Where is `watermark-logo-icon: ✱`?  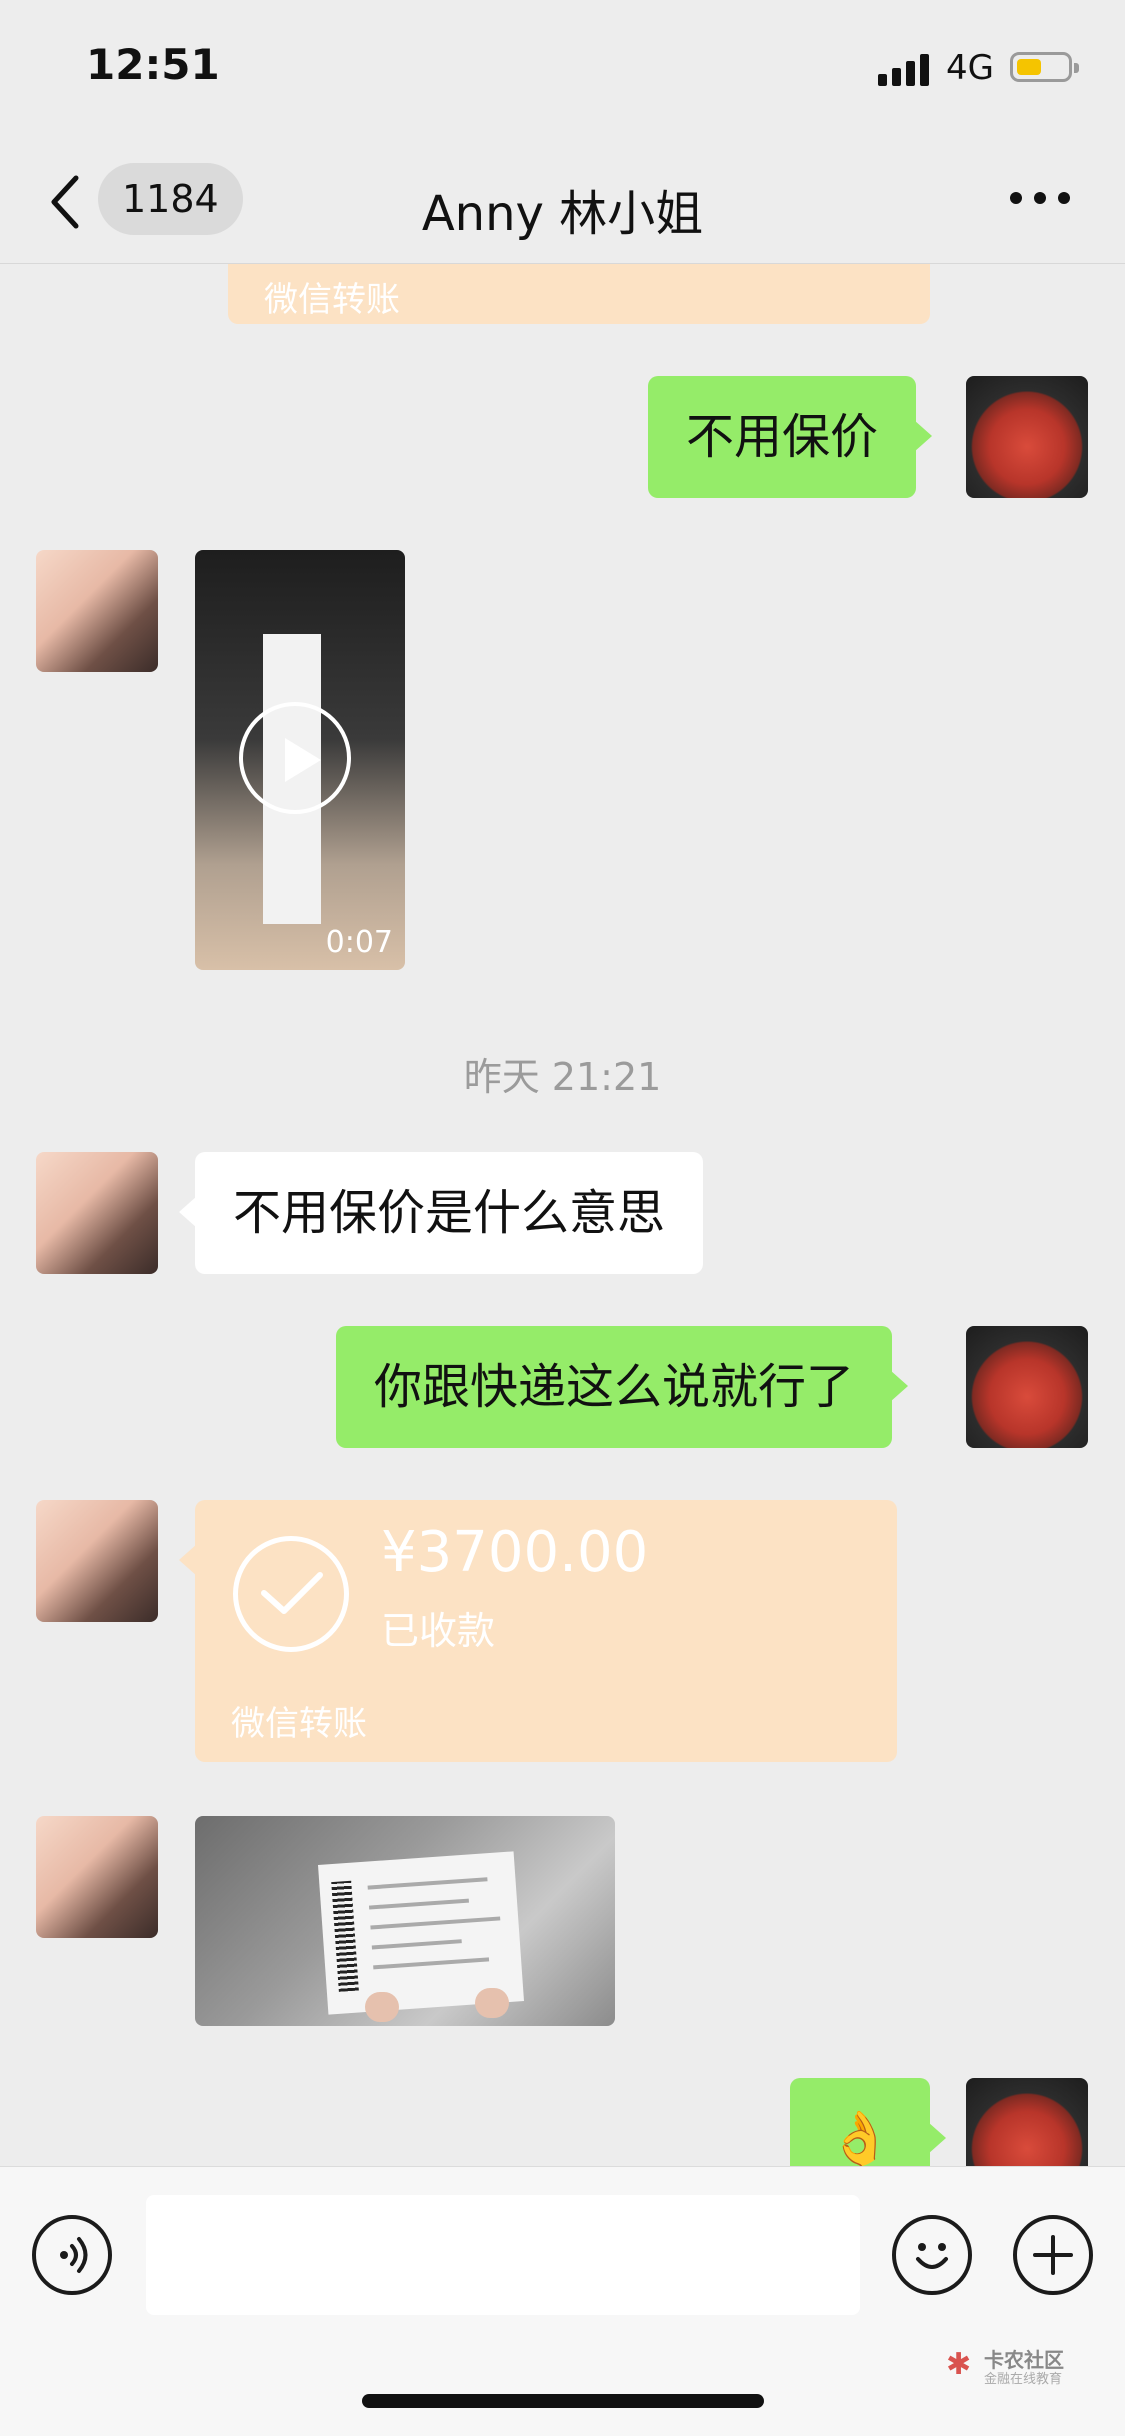
watermark-logo-icon: ✱ is located at coordinates (959, 2364).